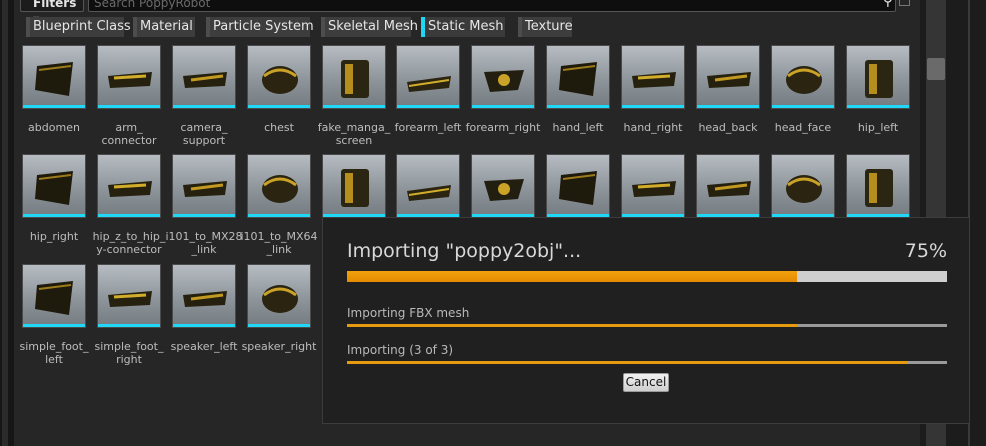 The height and width of the screenshot is (446, 986). What do you see at coordinates (354, 134) in the screenshot?
I see `asset-label: fake_manga_ screen` at bounding box center [354, 134].